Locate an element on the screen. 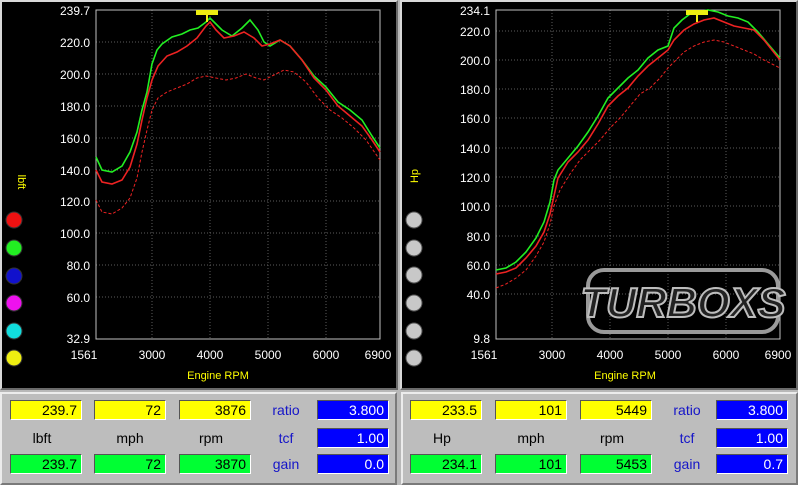 This screenshot has height=485, width=798. run1-hp-value: 233.5 is located at coordinates (446, 410).